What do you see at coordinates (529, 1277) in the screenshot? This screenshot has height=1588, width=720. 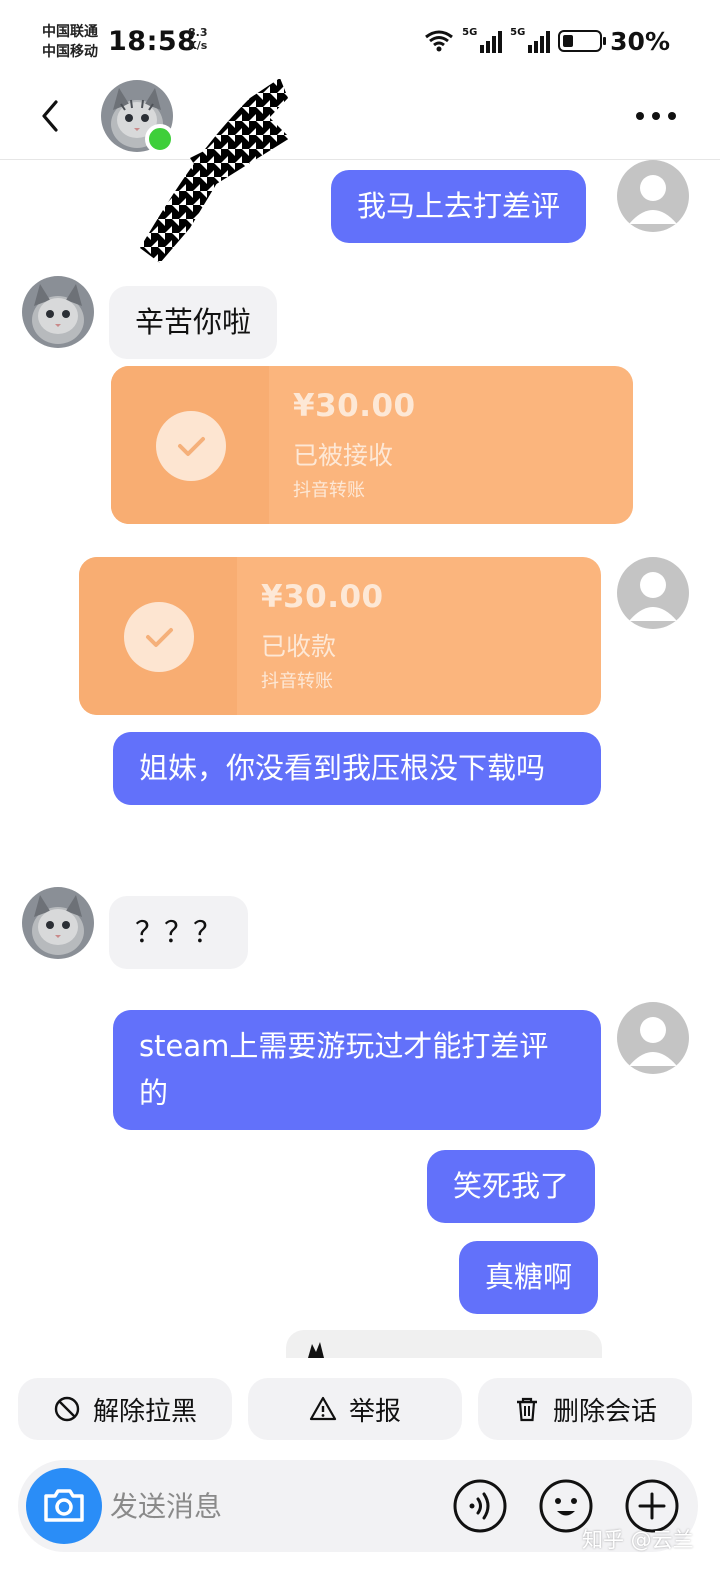 I see `message-bubble-sent: 真糖啊` at bounding box center [529, 1277].